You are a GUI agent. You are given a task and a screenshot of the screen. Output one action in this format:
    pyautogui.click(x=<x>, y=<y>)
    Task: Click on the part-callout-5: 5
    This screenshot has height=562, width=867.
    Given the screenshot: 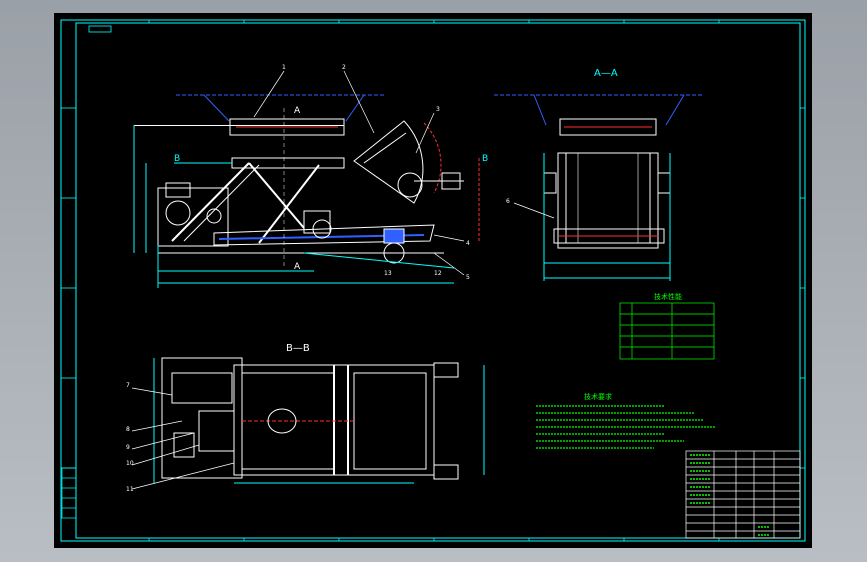 What is the action you would take?
    pyautogui.click(x=468, y=277)
    